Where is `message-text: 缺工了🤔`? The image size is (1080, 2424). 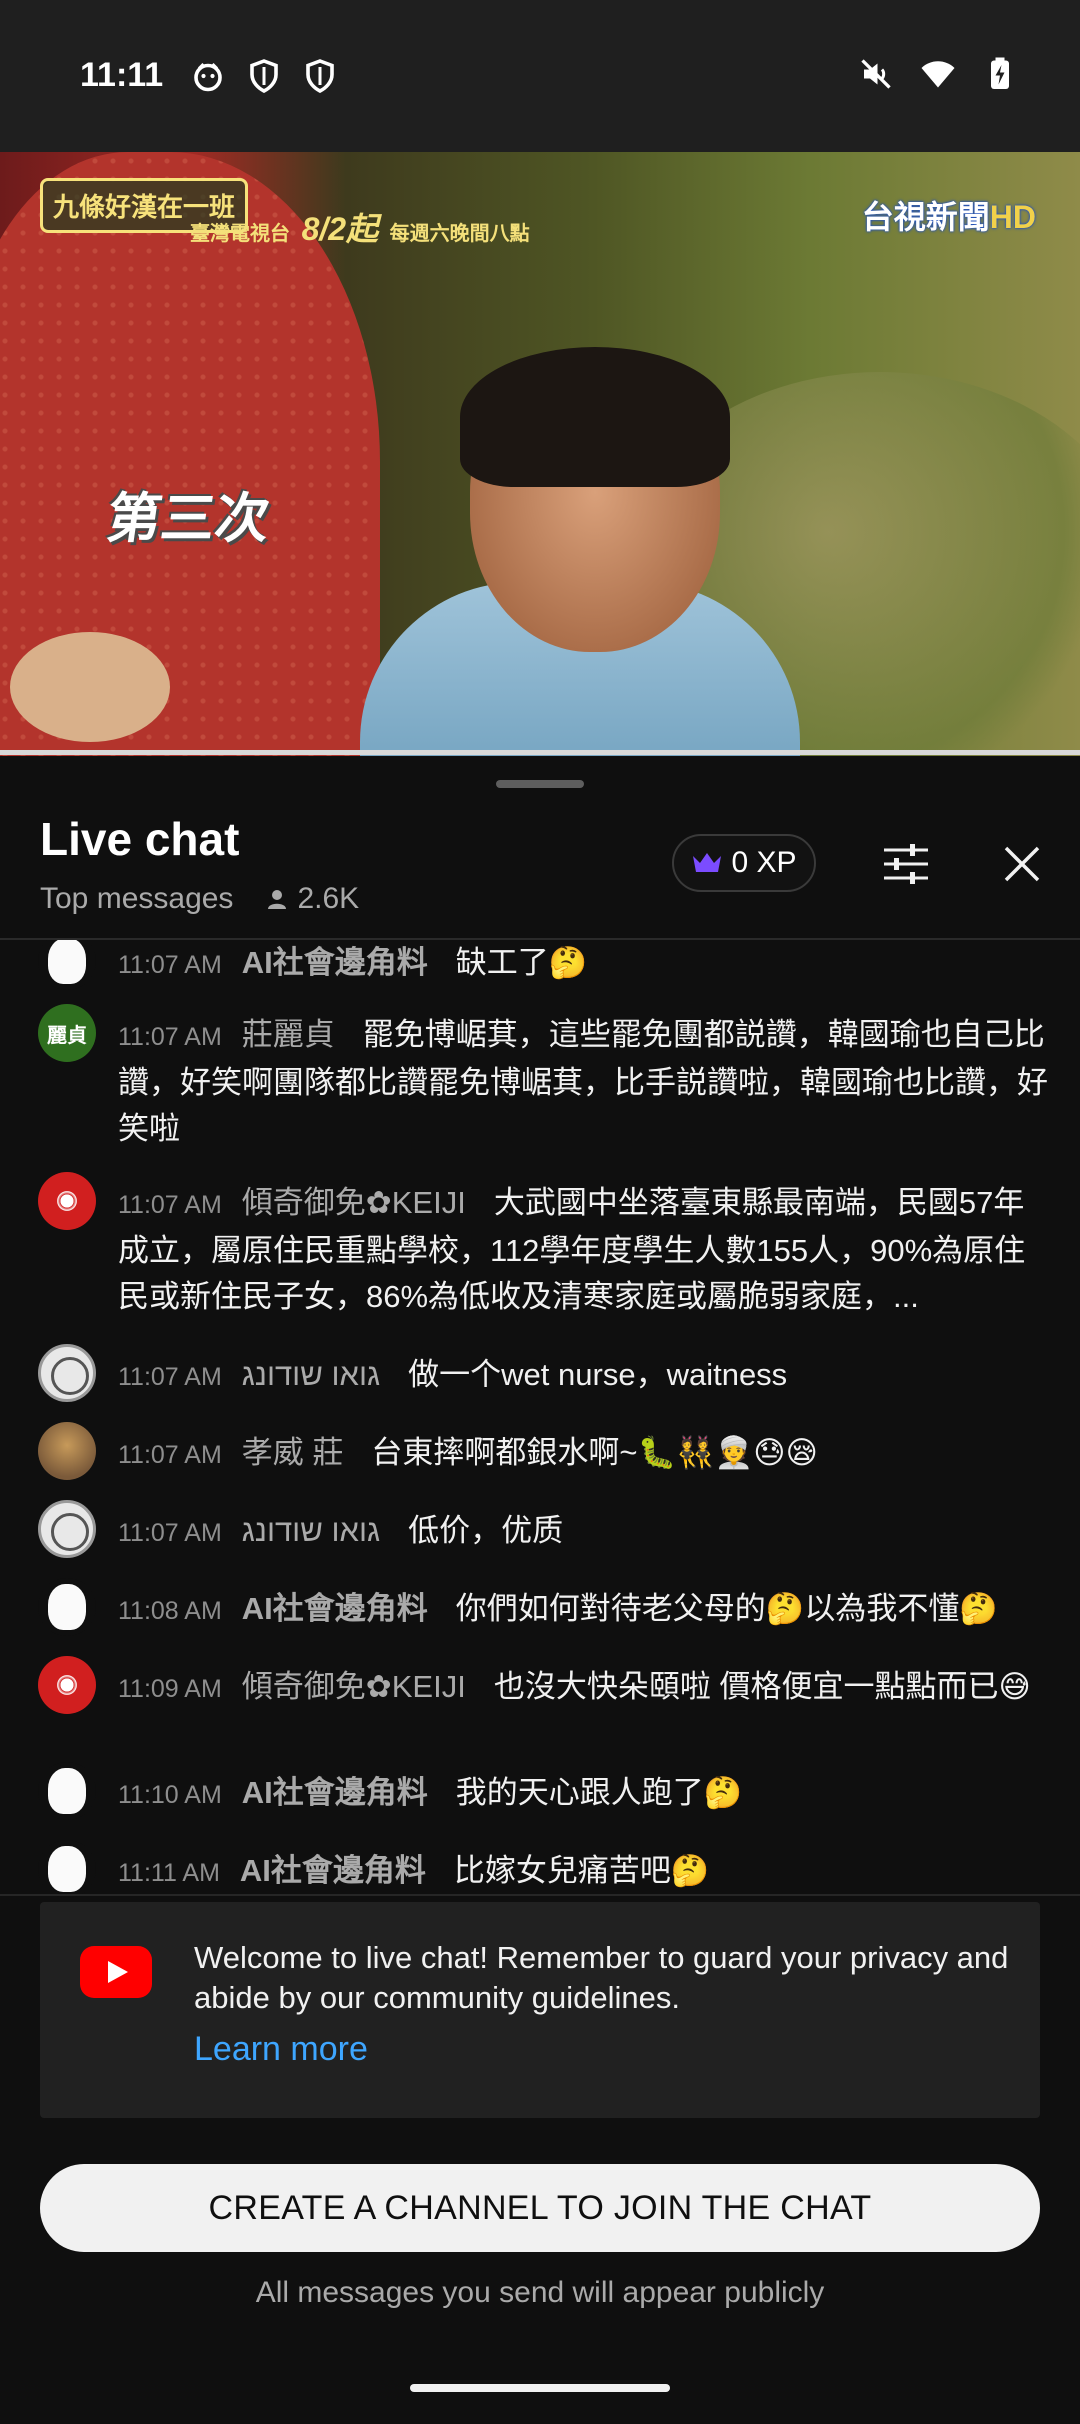 message-text: 缺工了🤔 is located at coordinates (521, 962).